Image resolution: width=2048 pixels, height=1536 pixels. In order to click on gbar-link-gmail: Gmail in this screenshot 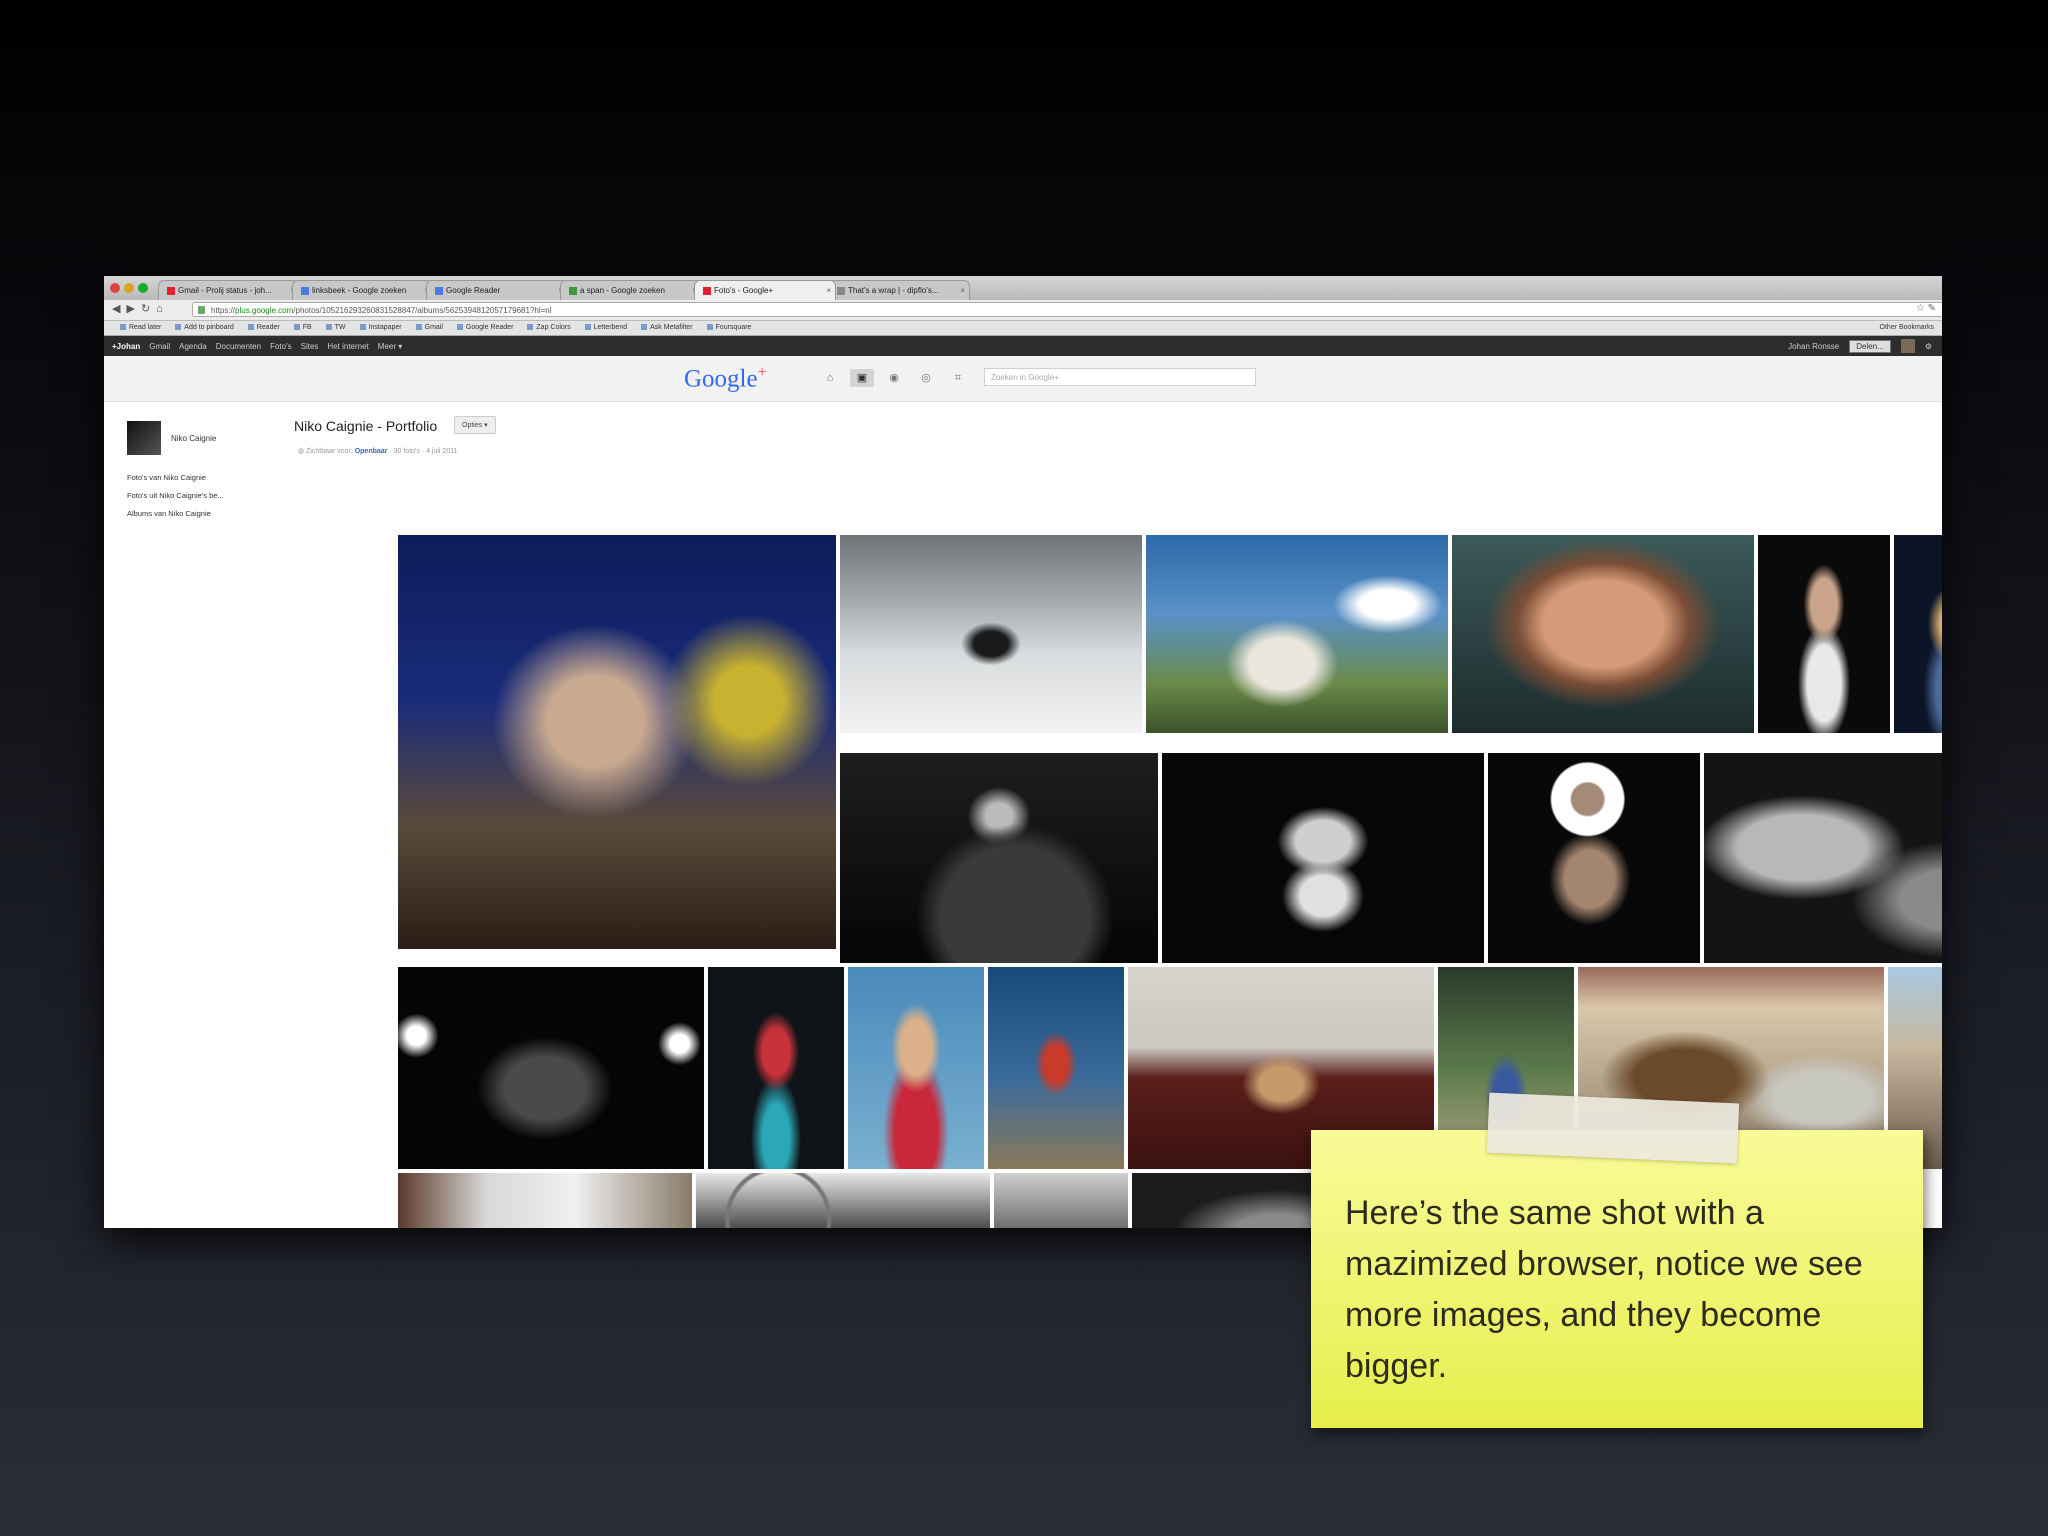, I will do `click(159, 346)`.